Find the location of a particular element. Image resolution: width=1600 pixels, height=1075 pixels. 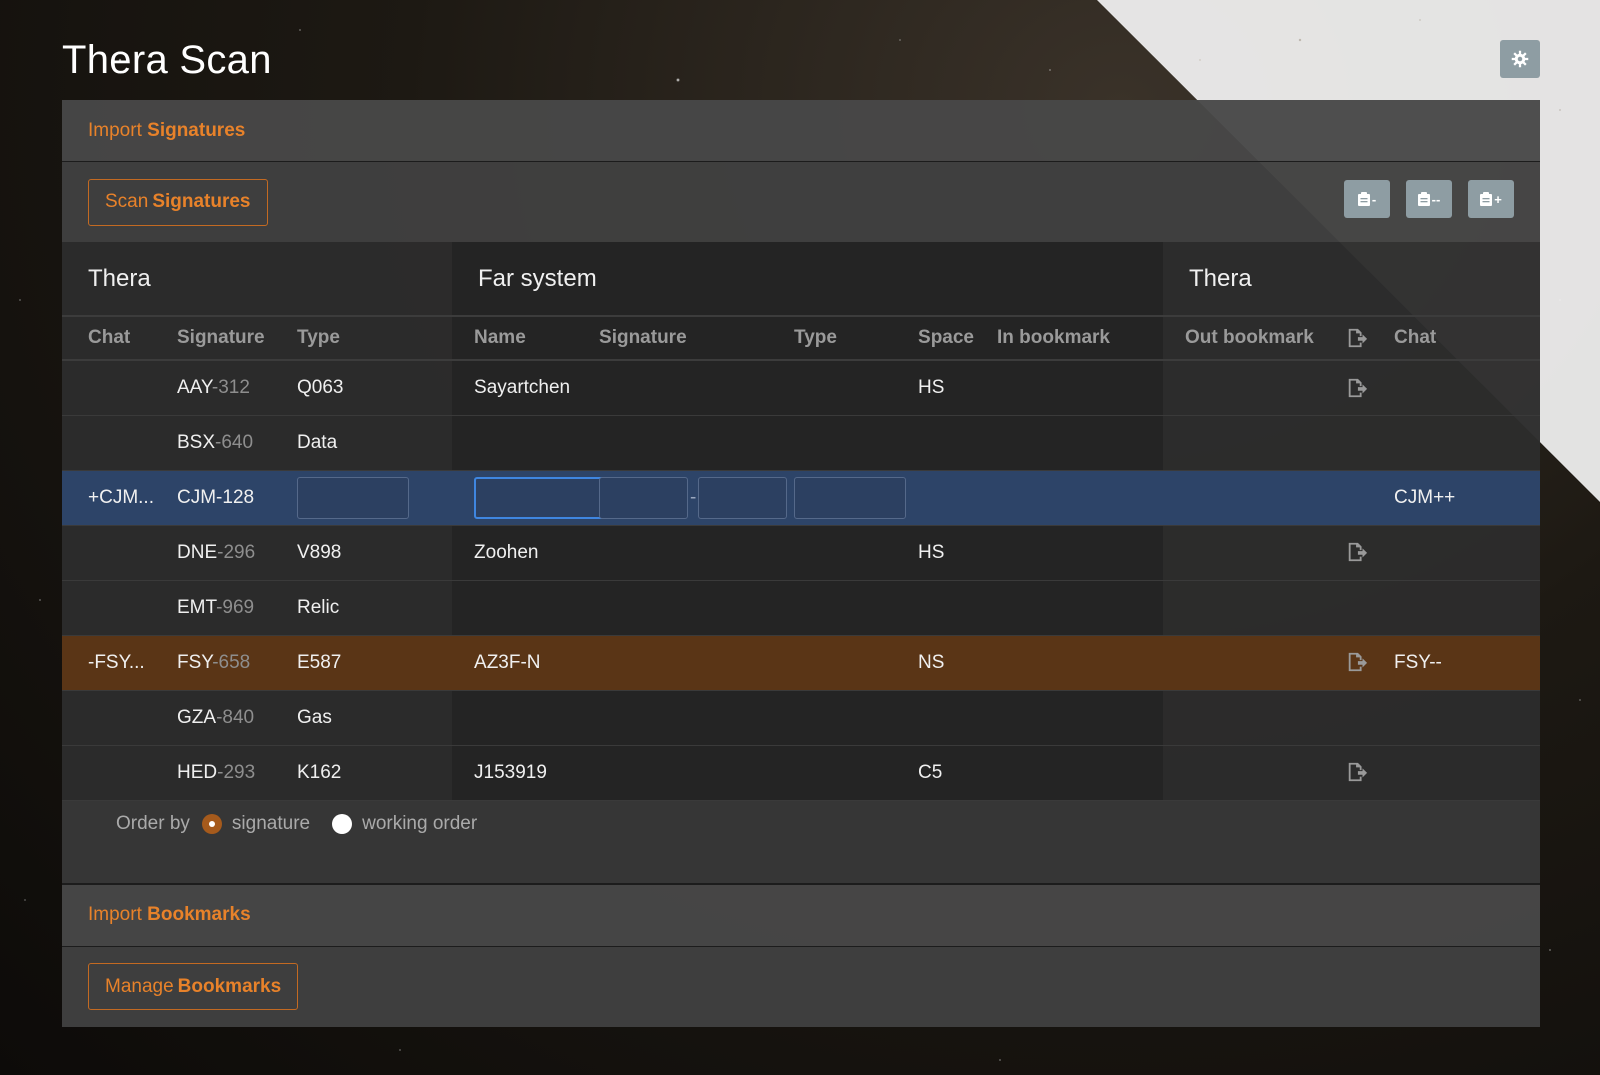

page-title: Thera Scan is located at coordinates (167, 60).